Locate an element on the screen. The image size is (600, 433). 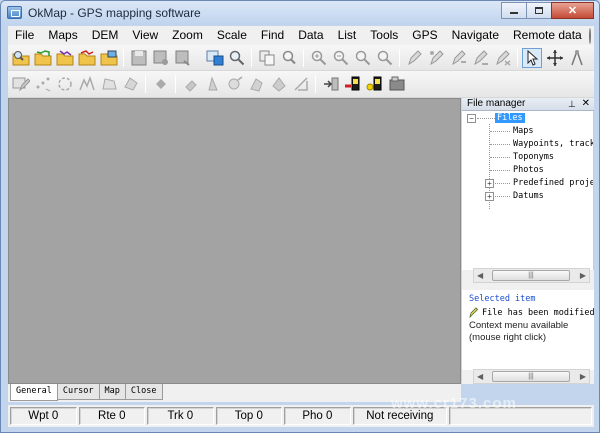
status-waypoints: Wpt 0 is located at coordinates (43, 416).